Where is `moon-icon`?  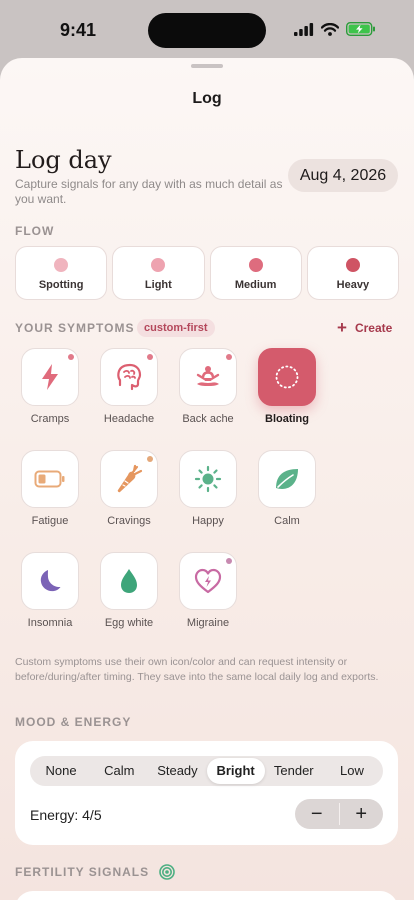
moon-icon is located at coordinates (50, 581).